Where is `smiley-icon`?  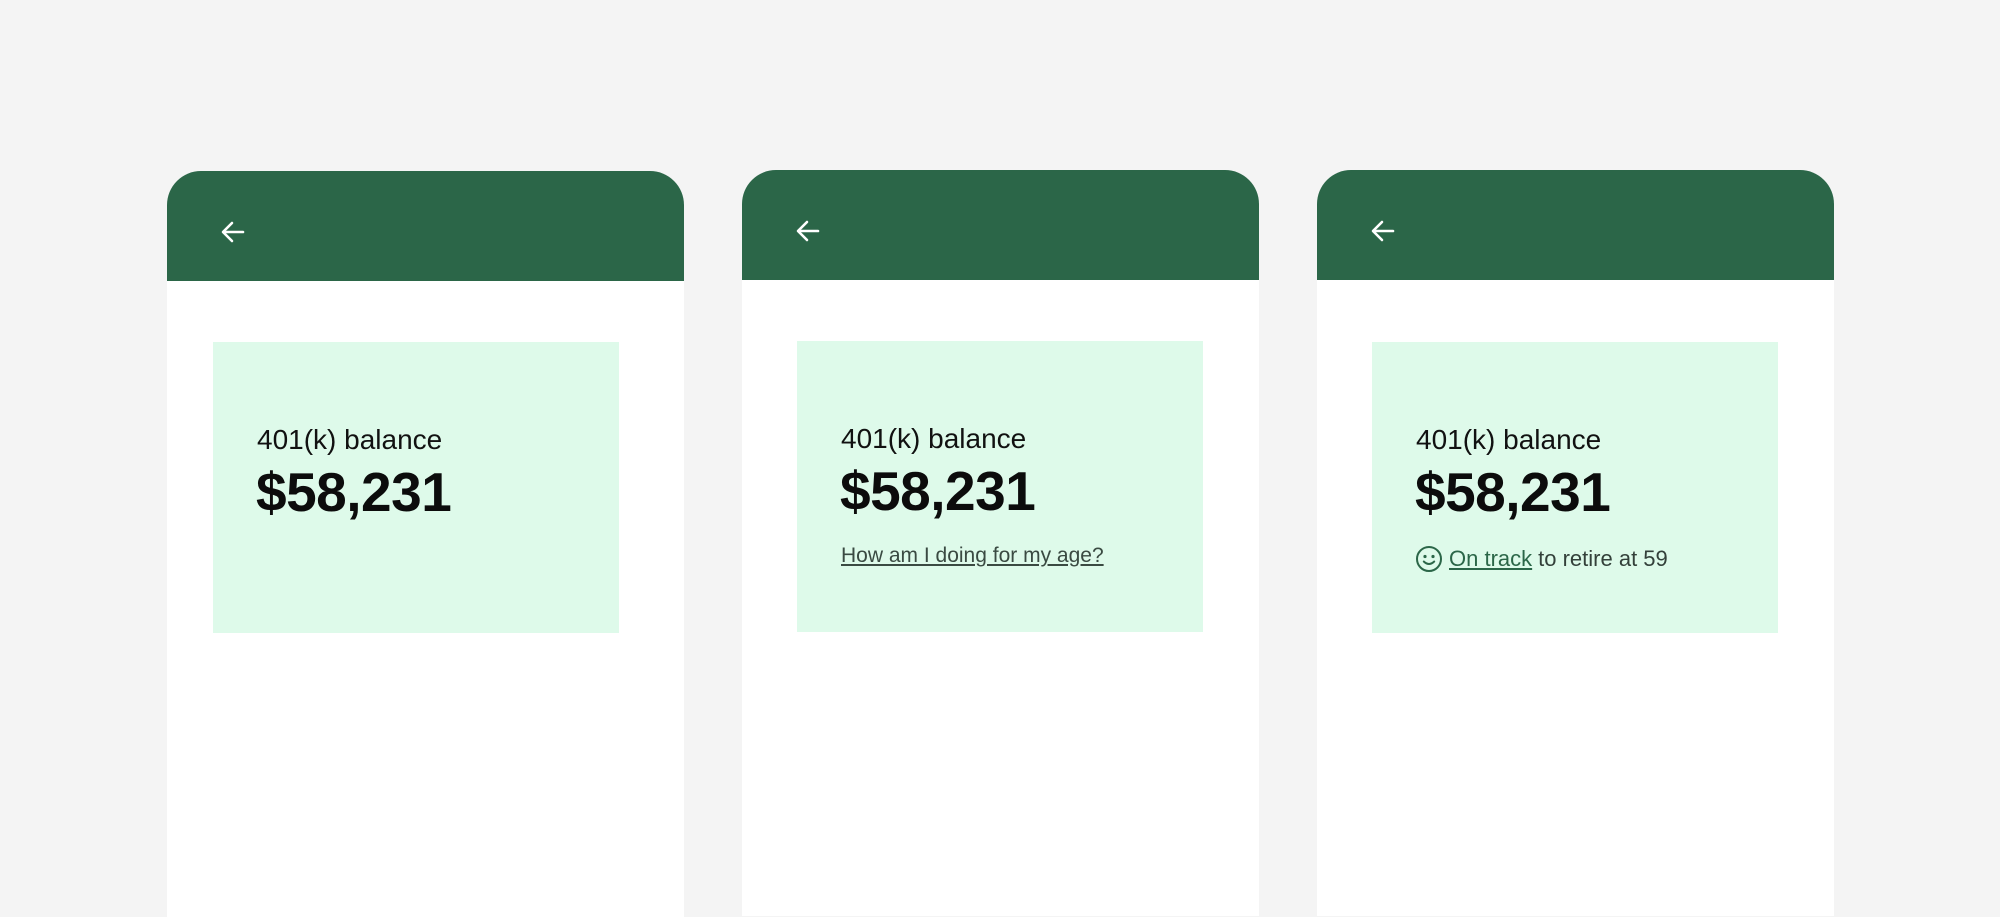
smiley-icon is located at coordinates (1429, 559).